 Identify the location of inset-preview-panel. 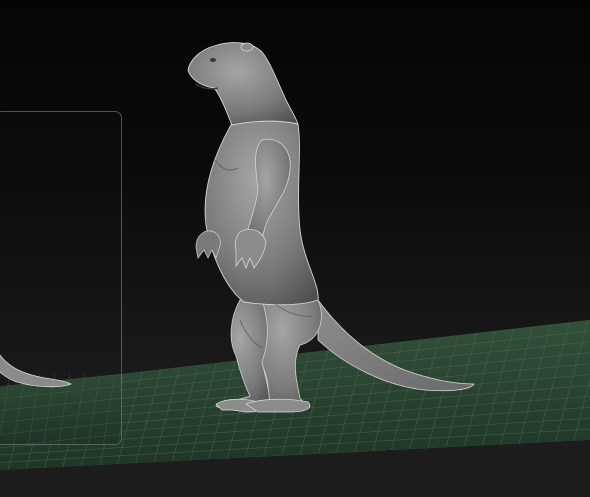
(61, 278).